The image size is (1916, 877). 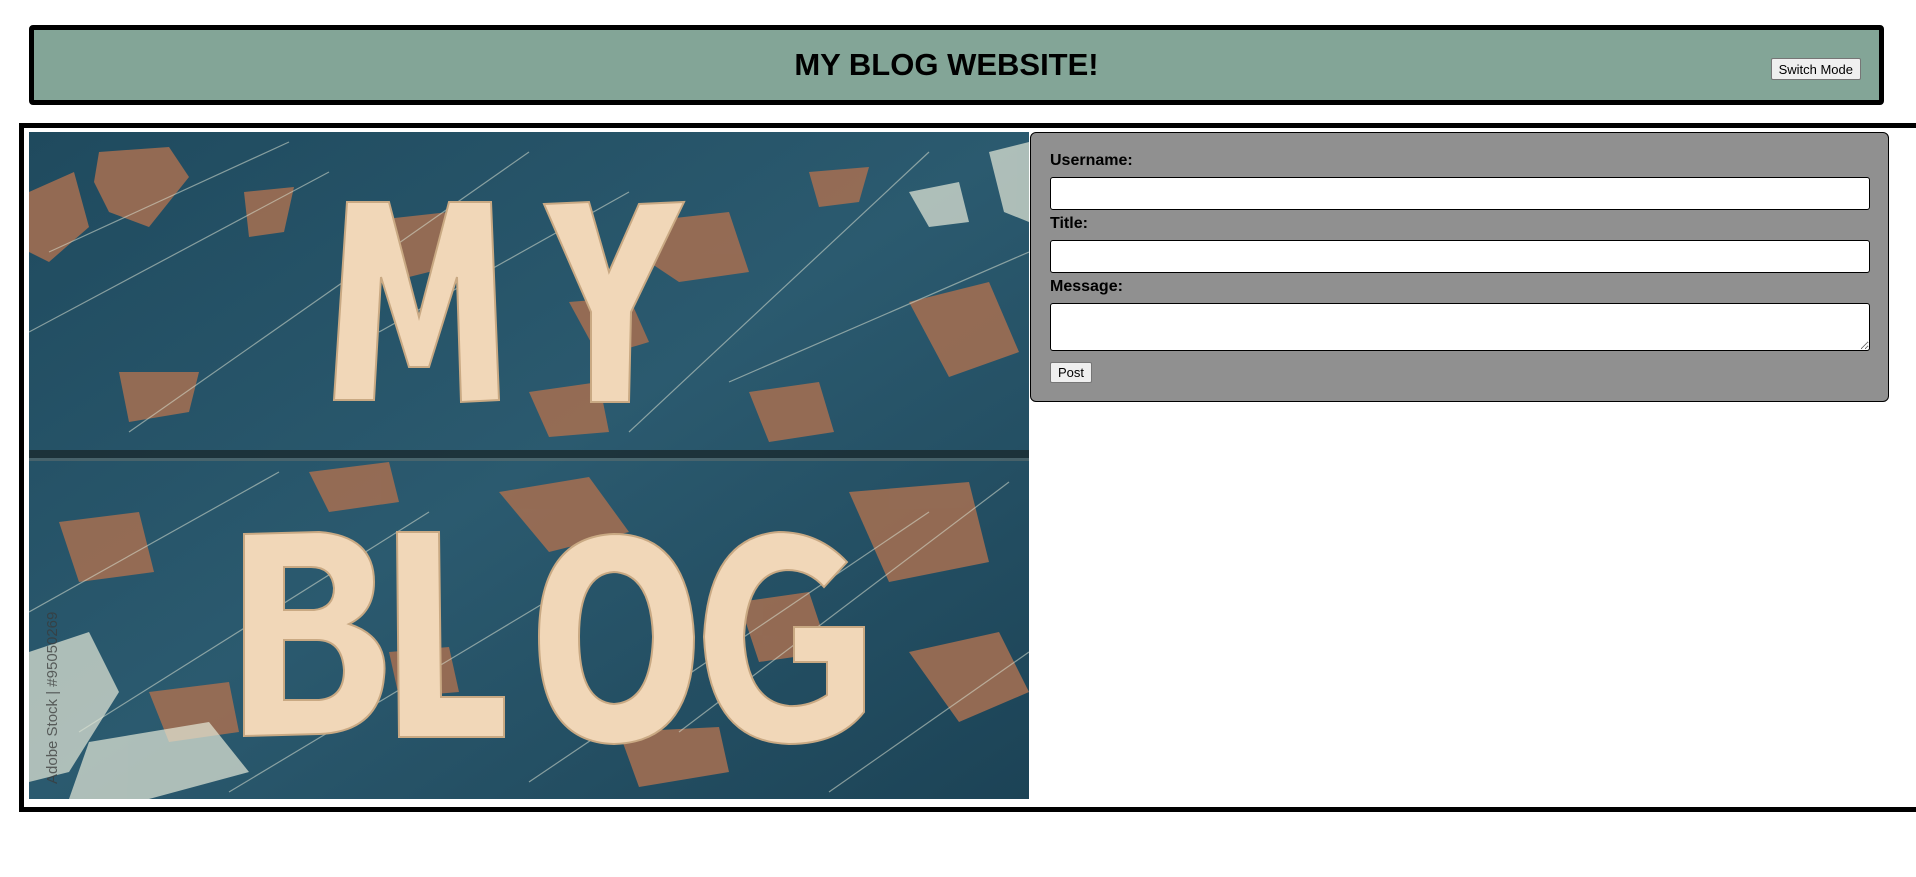 I want to click on username-input, so click(x=1460, y=193).